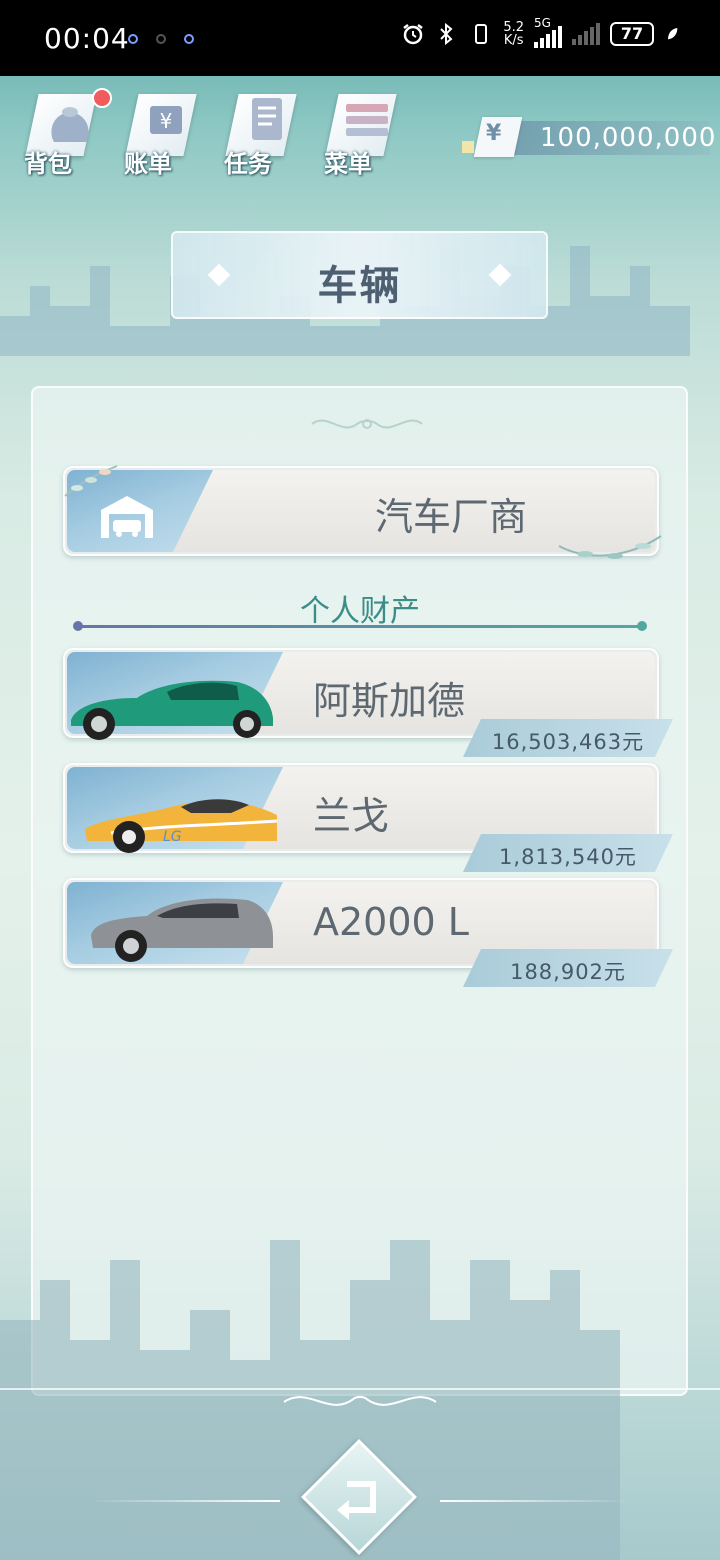 The height and width of the screenshot is (1560, 720). I want to click on vehicle-price-tag: 188,902元, so click(568, 968).